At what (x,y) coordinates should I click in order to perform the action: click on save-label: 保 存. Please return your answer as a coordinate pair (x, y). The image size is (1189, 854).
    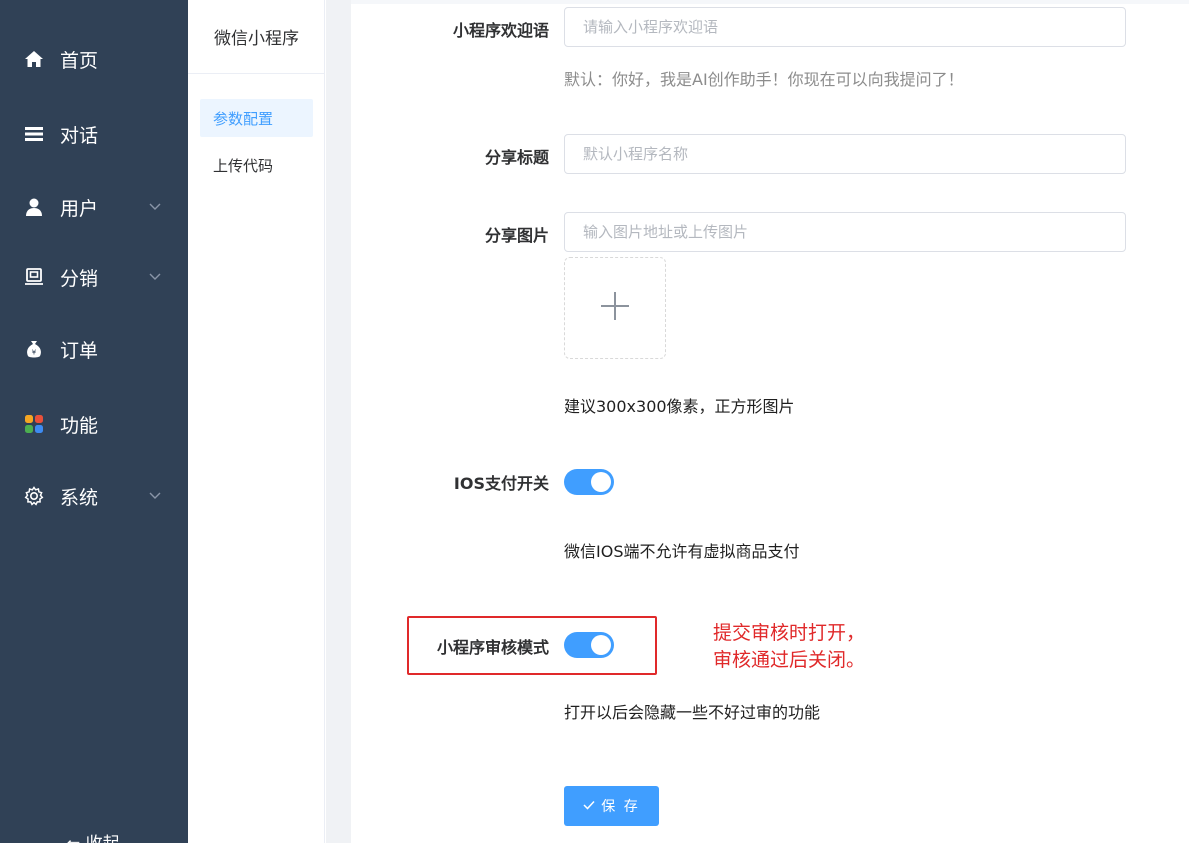
    Looking at the image, I should click on (620, 807).